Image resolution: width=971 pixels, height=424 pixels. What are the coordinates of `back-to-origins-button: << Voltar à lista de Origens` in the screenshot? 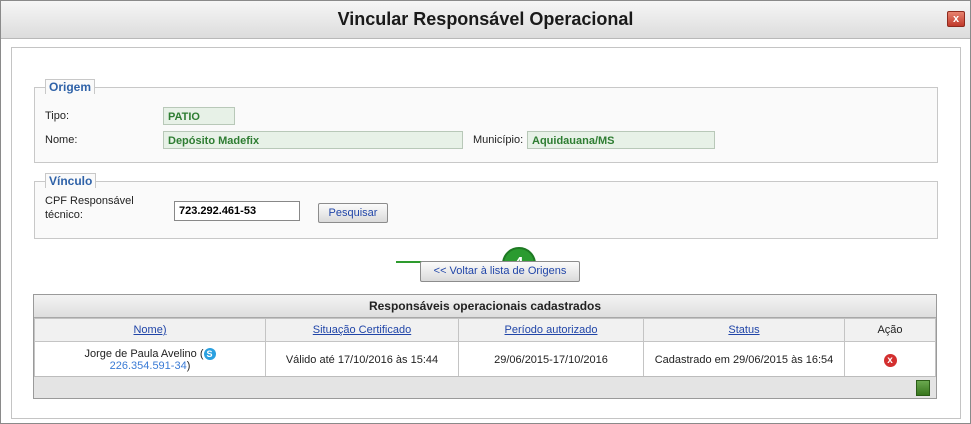 It's located at (500, 271).